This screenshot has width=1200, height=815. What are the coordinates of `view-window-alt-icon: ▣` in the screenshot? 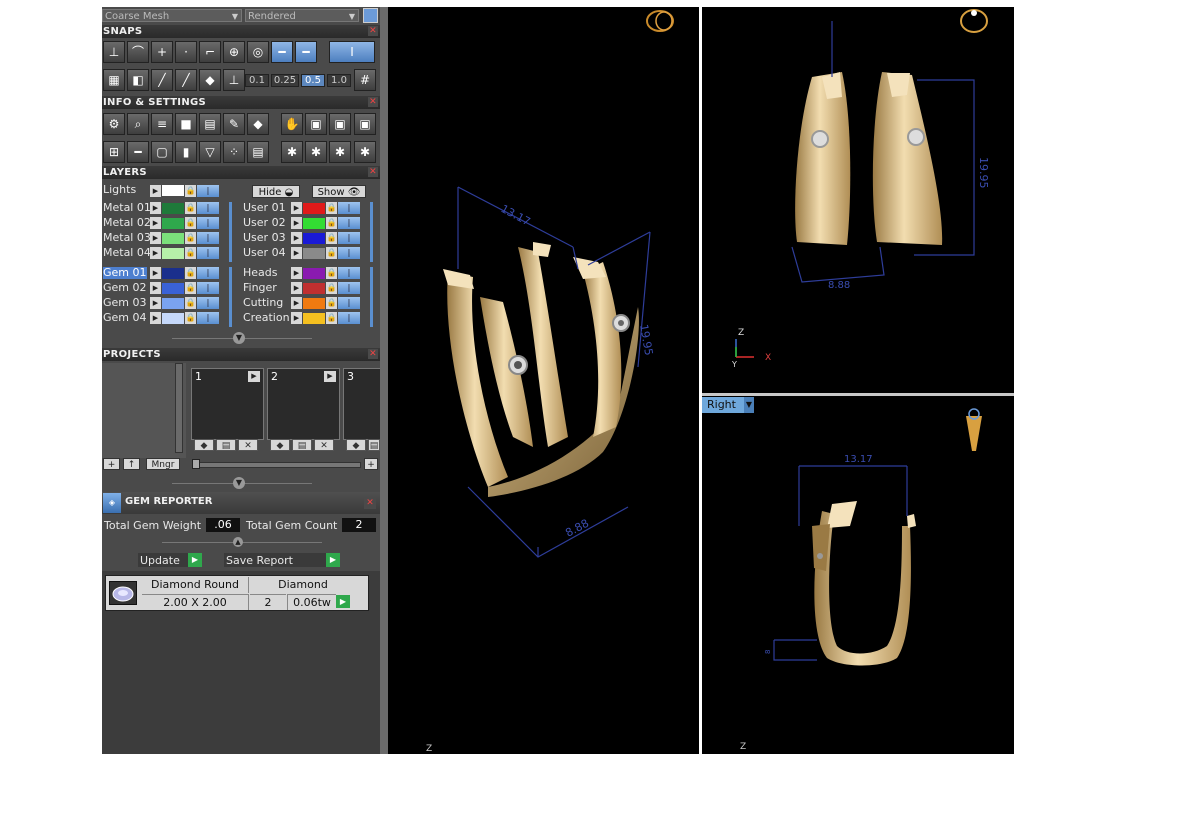 It's located at (340, 124).